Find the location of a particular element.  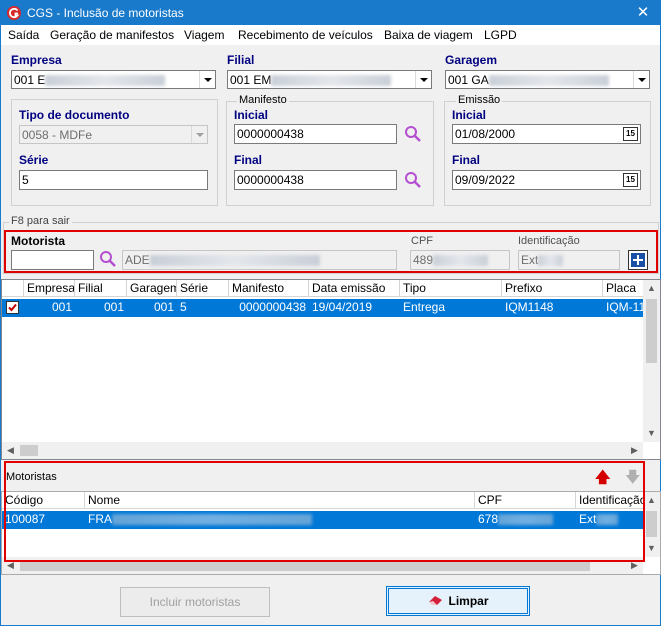

cell-placa: IQM-114 is located at coordinates (625, 307).